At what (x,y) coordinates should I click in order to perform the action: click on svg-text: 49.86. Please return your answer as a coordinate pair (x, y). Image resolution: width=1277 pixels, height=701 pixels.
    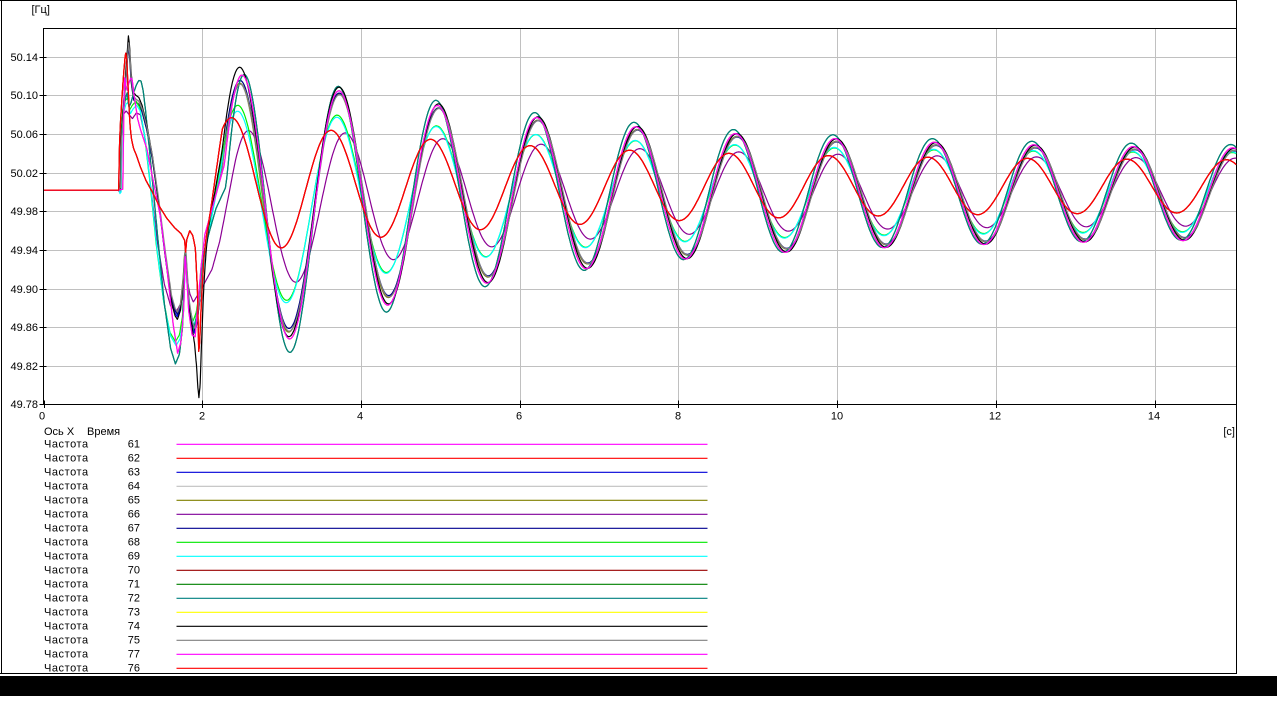
    Looking at the image, I should click on (24, 328).